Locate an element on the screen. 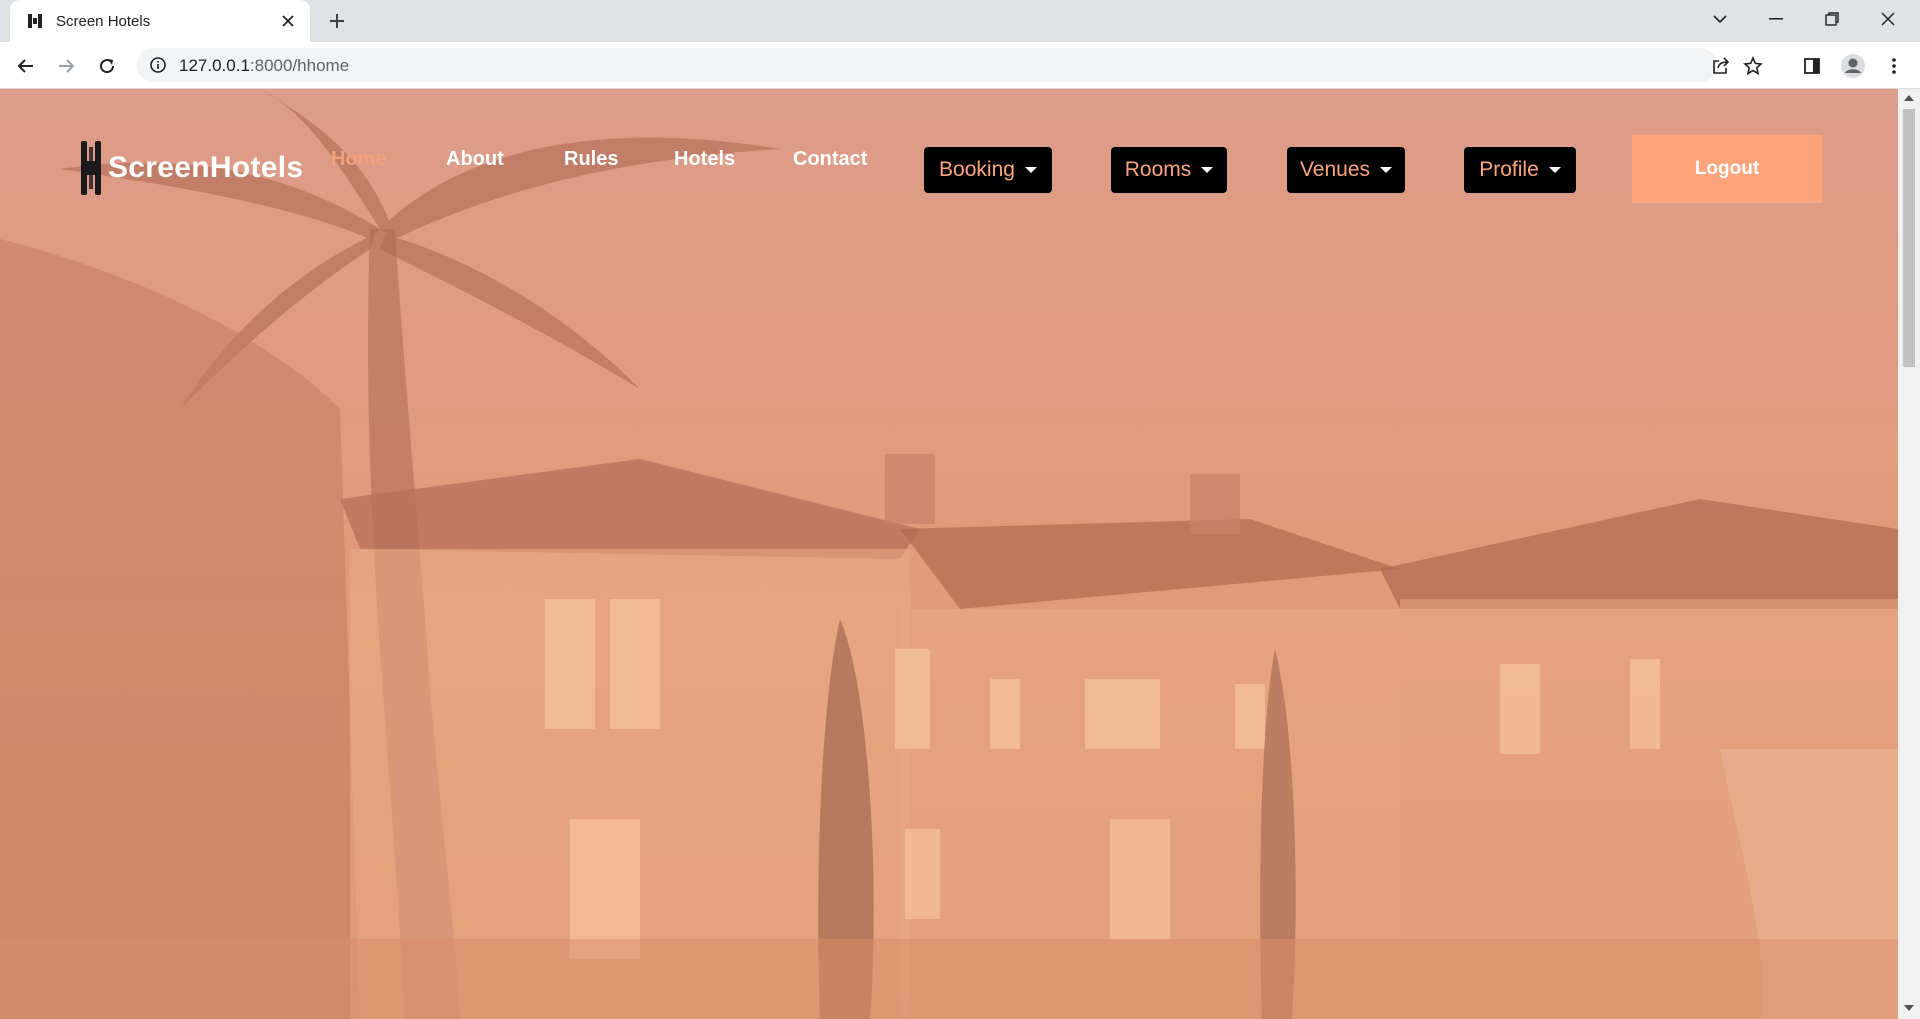 The height and width of the screenshot is (1019, 1920). nav-link-home: Home is located at coordinates (359, 159).